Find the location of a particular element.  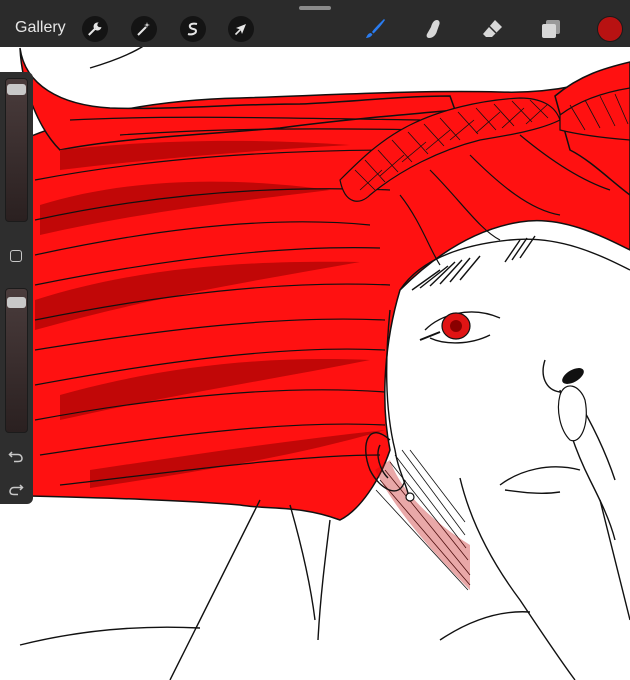

brush-size-slider is located at coordinates (16, 150).